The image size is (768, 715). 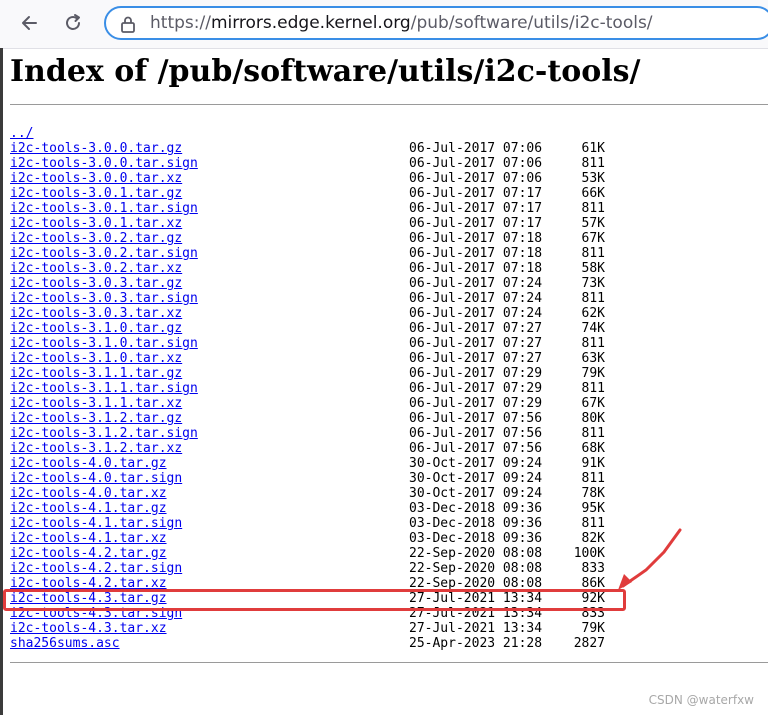 I want to click on file-size: 73K, so click(x=593, y=283).